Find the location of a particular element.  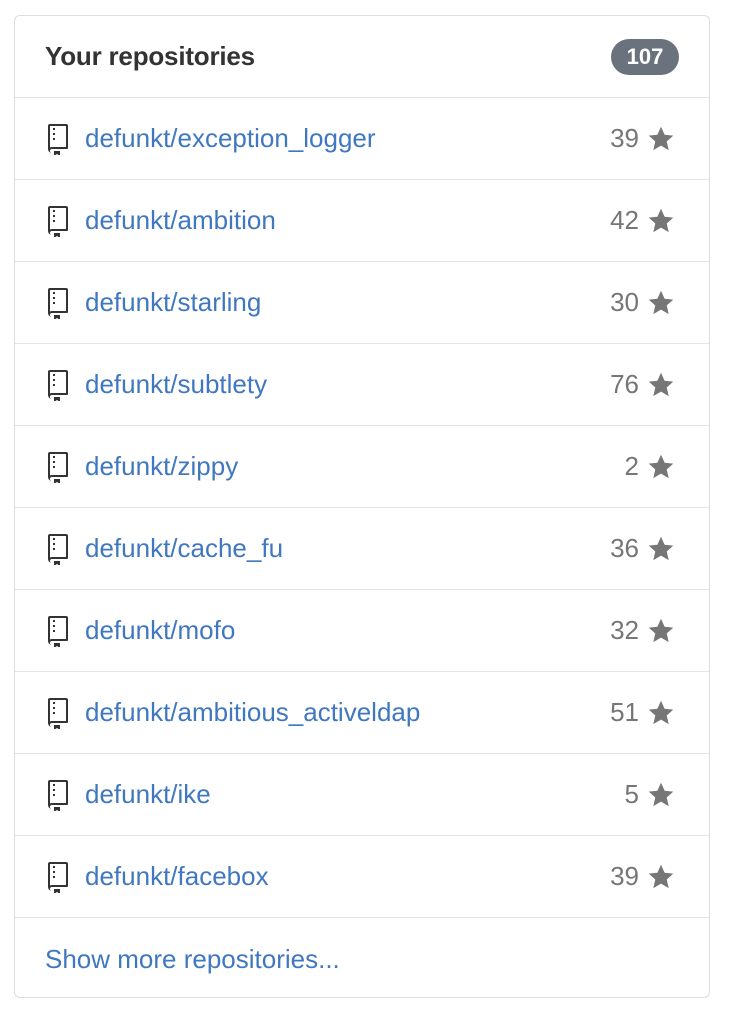

repository-item: defunkt/subtlety 76 is located at coordinates (362, 385).